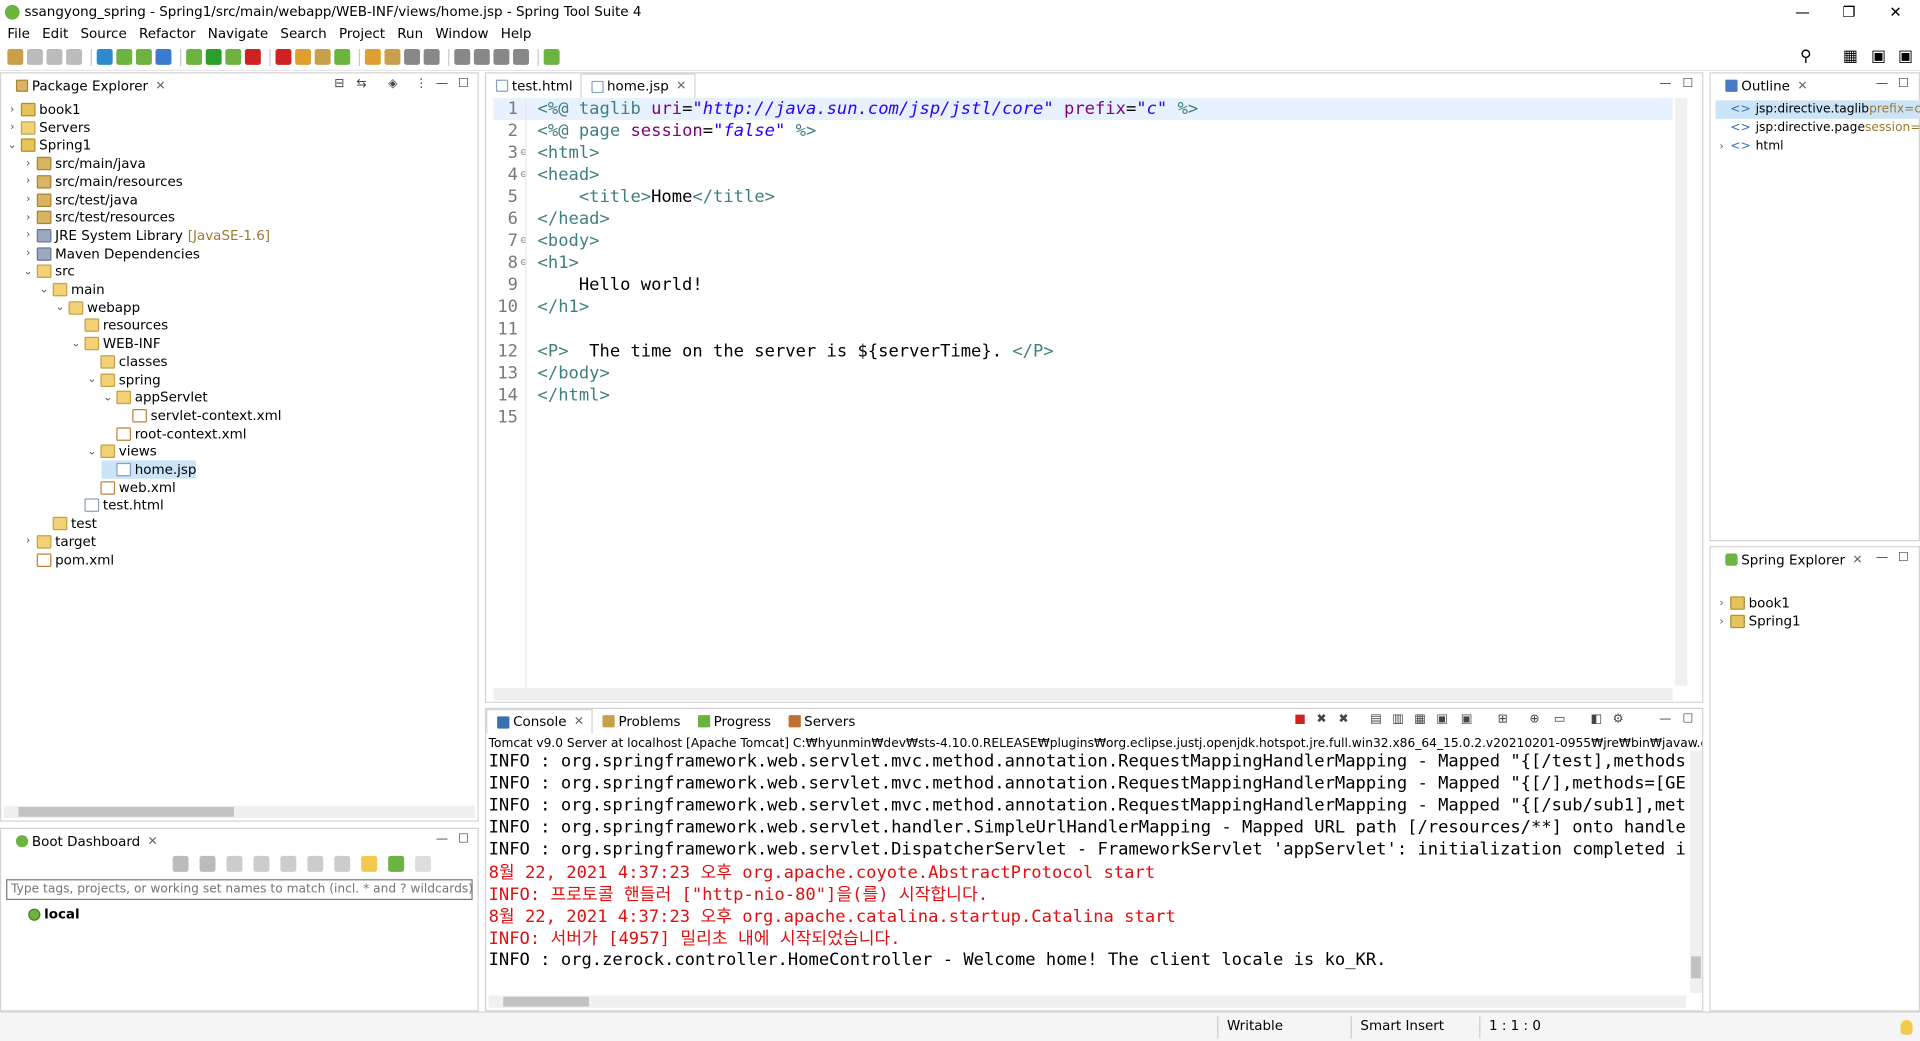 This screenshot has width=1920, height=1041. I want to click on editor-tab-test-html: test.html, so click(533, 85).